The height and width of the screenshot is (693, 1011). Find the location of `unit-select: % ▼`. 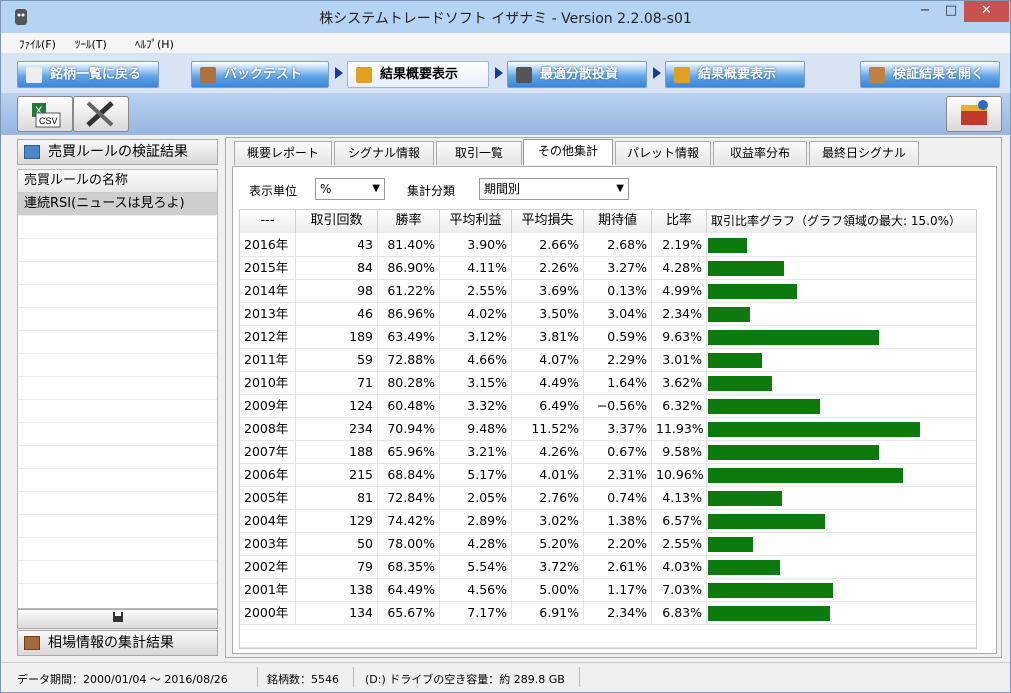

unit-select: % ▼ is located at coordinates (350, 189).